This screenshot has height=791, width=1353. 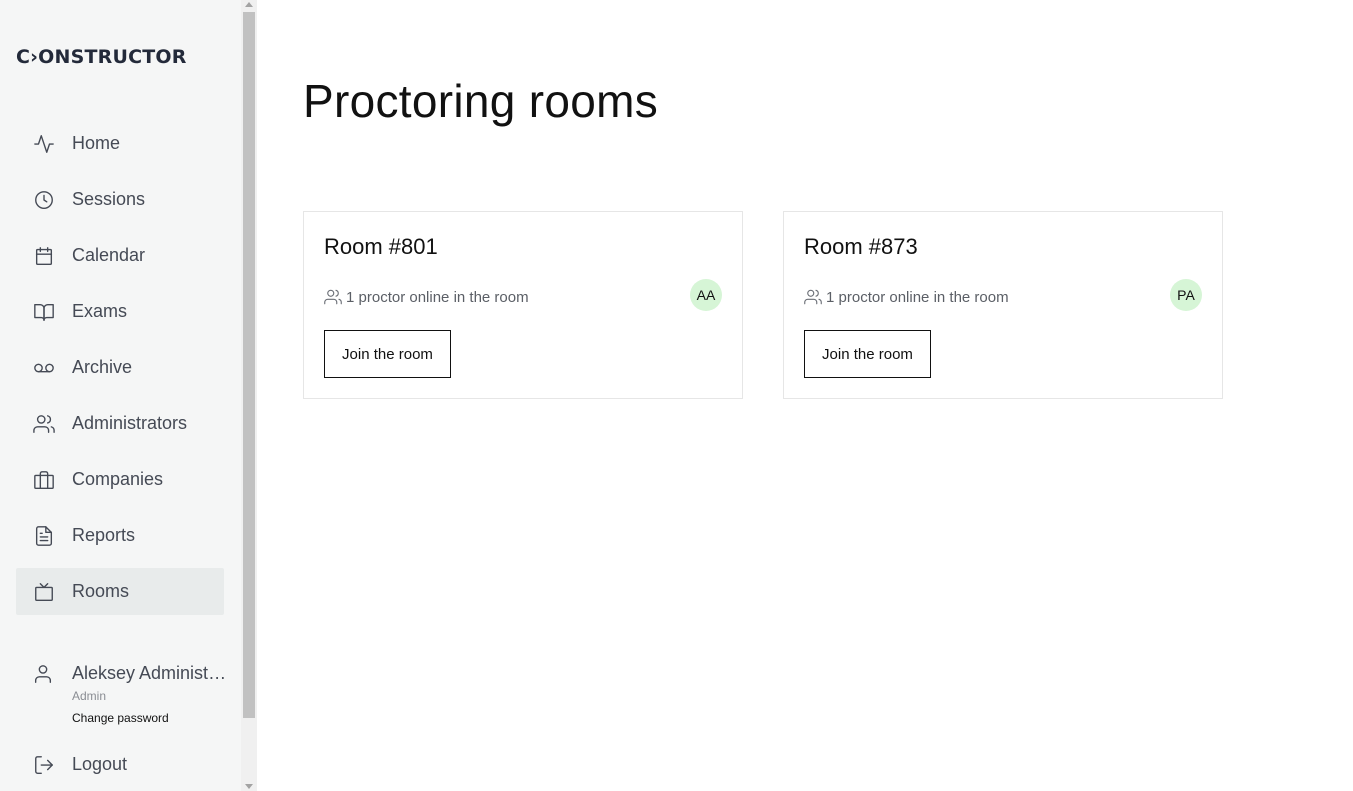 I want to click on logout-label: Logout, so click(x=100, y=764).